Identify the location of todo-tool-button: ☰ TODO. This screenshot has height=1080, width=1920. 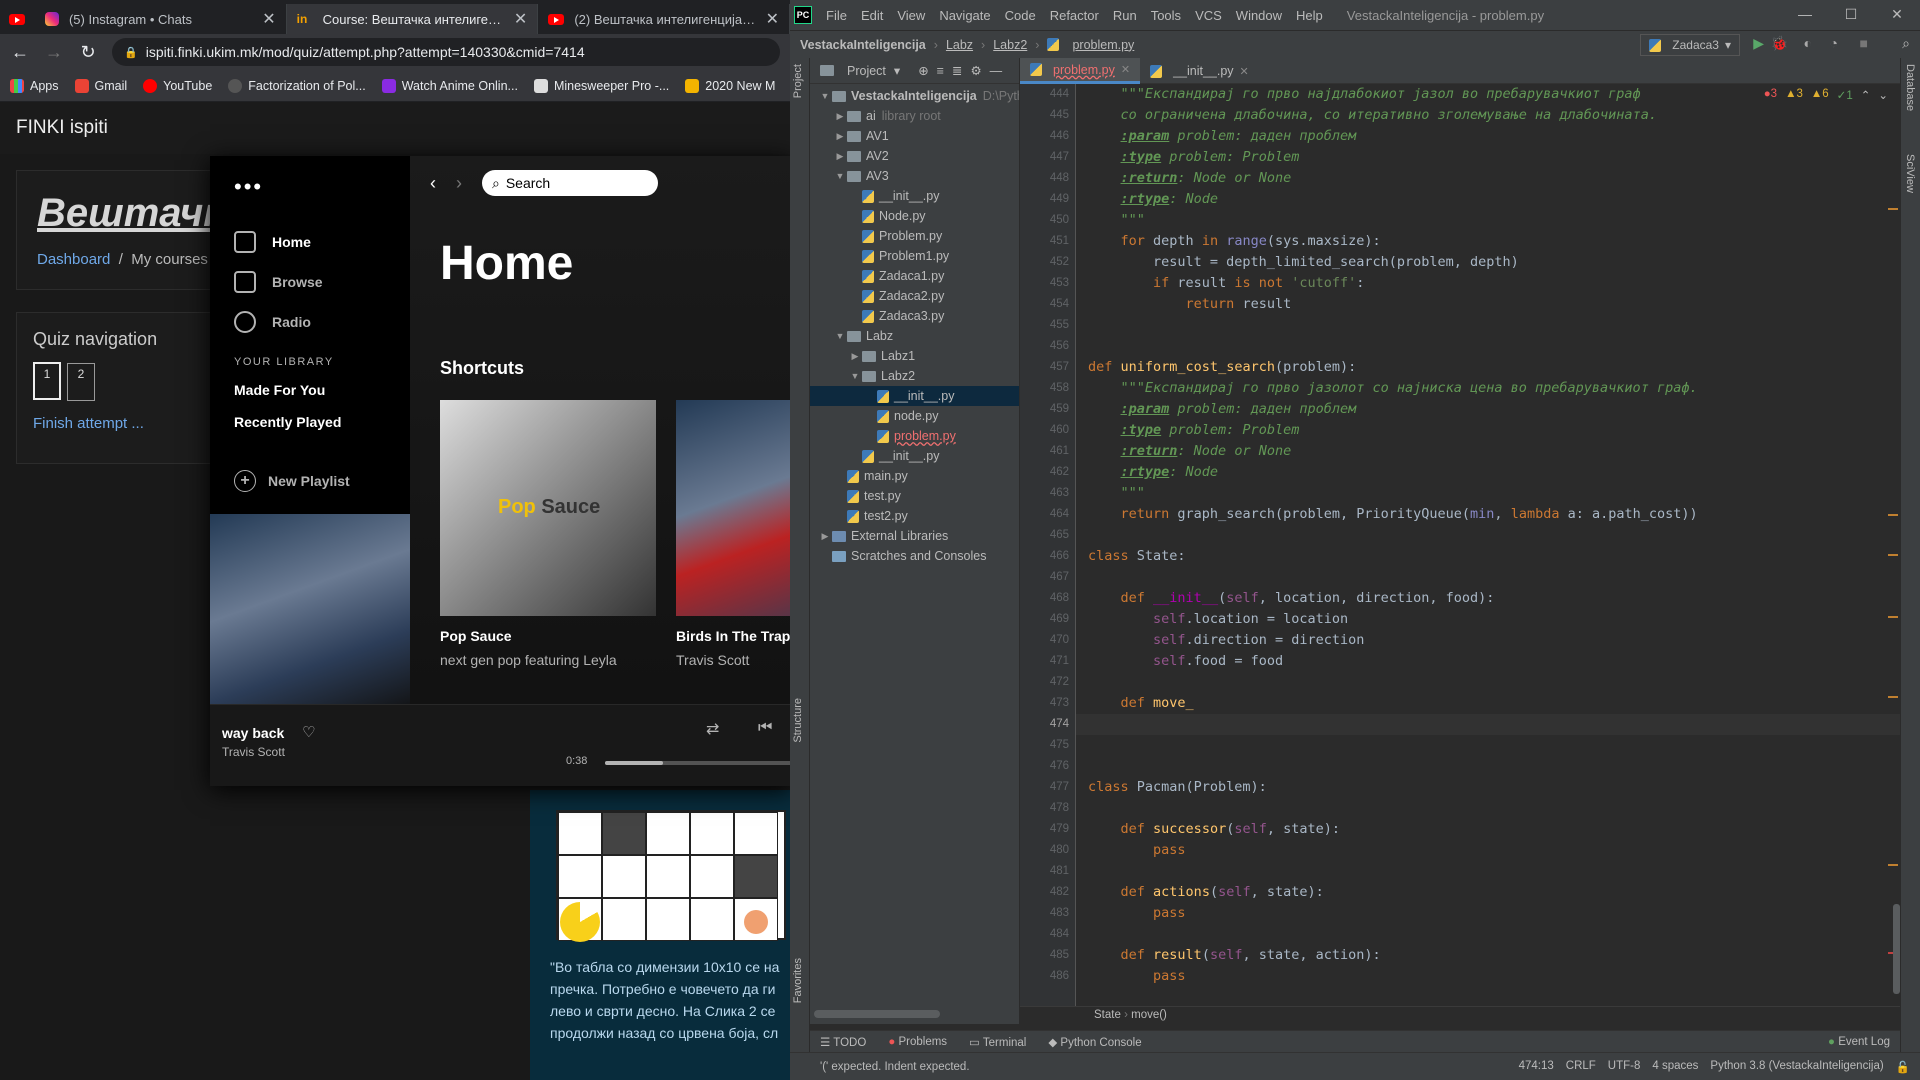
(843, 1042).